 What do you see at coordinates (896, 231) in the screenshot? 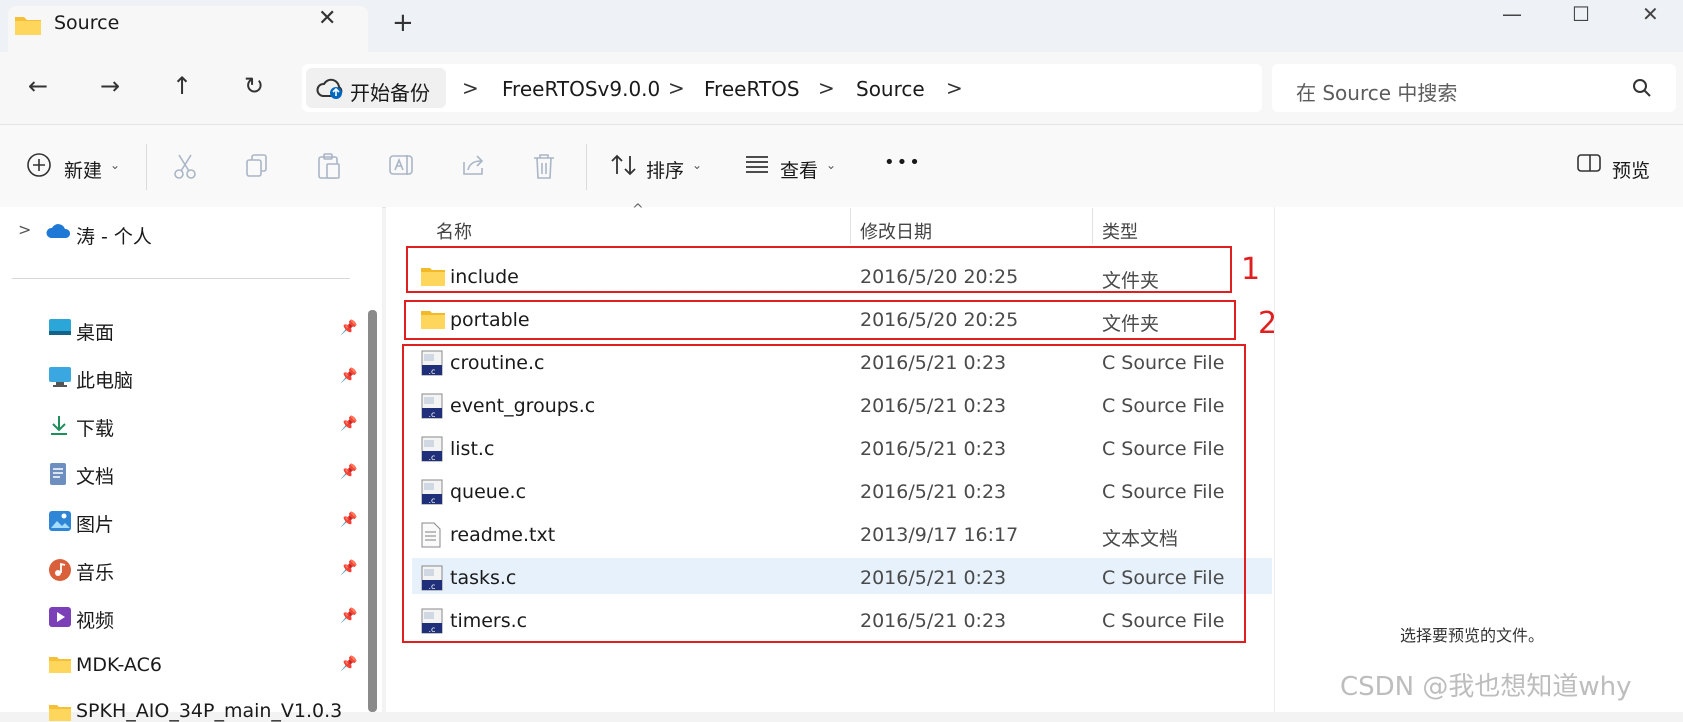
I see `column-header-date: 修改日期` at bounding box center [896, 231].